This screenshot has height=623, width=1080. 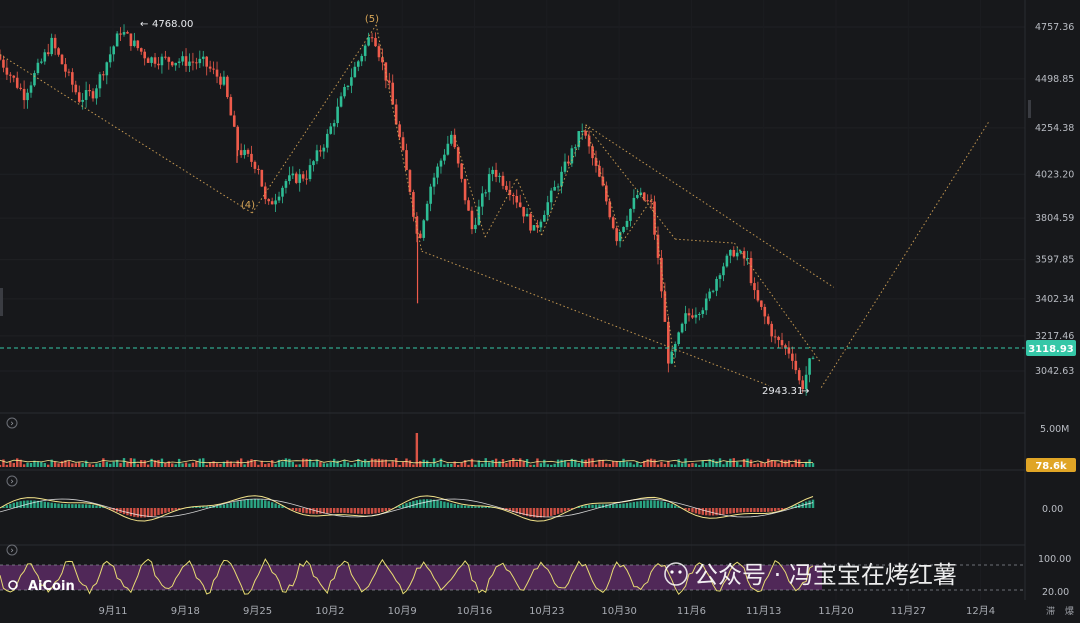 What do you see at coordinates (1, 302) in the screenshot?
I see `left-scroll-handle` at bounding box center [1, 302].